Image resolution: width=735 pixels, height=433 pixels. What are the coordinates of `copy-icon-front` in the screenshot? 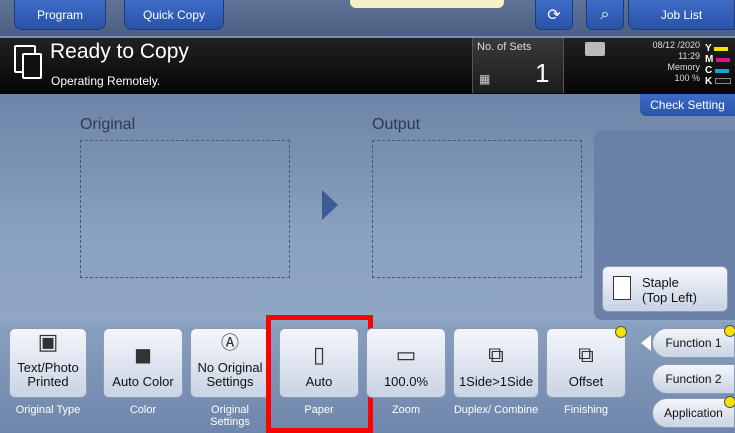 It's located at (32, 66).